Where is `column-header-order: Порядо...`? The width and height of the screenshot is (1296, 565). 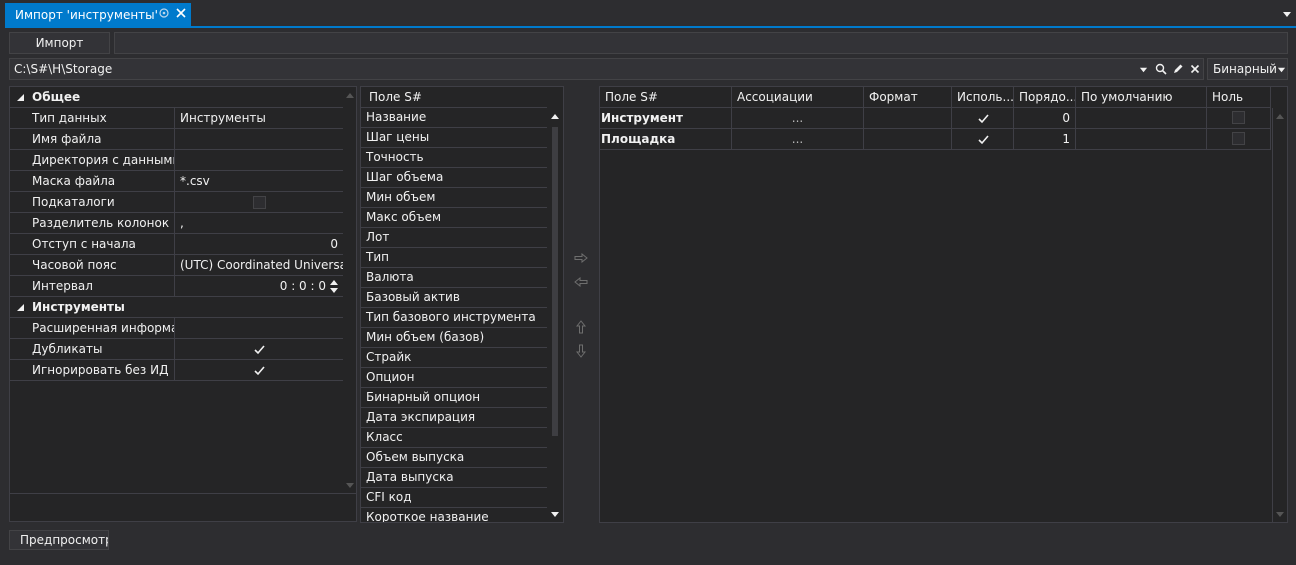
column-header-order: Порядо... is located at coordinates (1045, 97).